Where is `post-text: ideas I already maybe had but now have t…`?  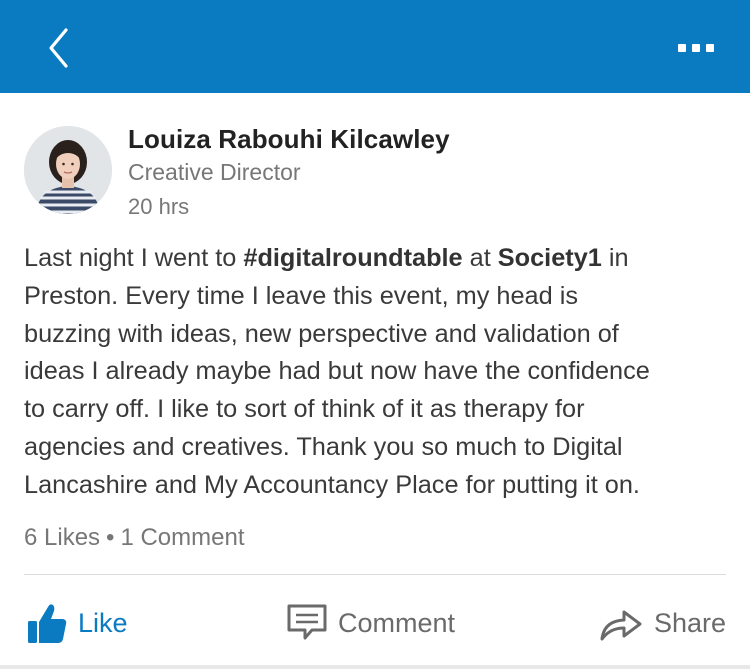
post-text: ideas I already maybe had but now have t… is located at coordinates (337, 371).